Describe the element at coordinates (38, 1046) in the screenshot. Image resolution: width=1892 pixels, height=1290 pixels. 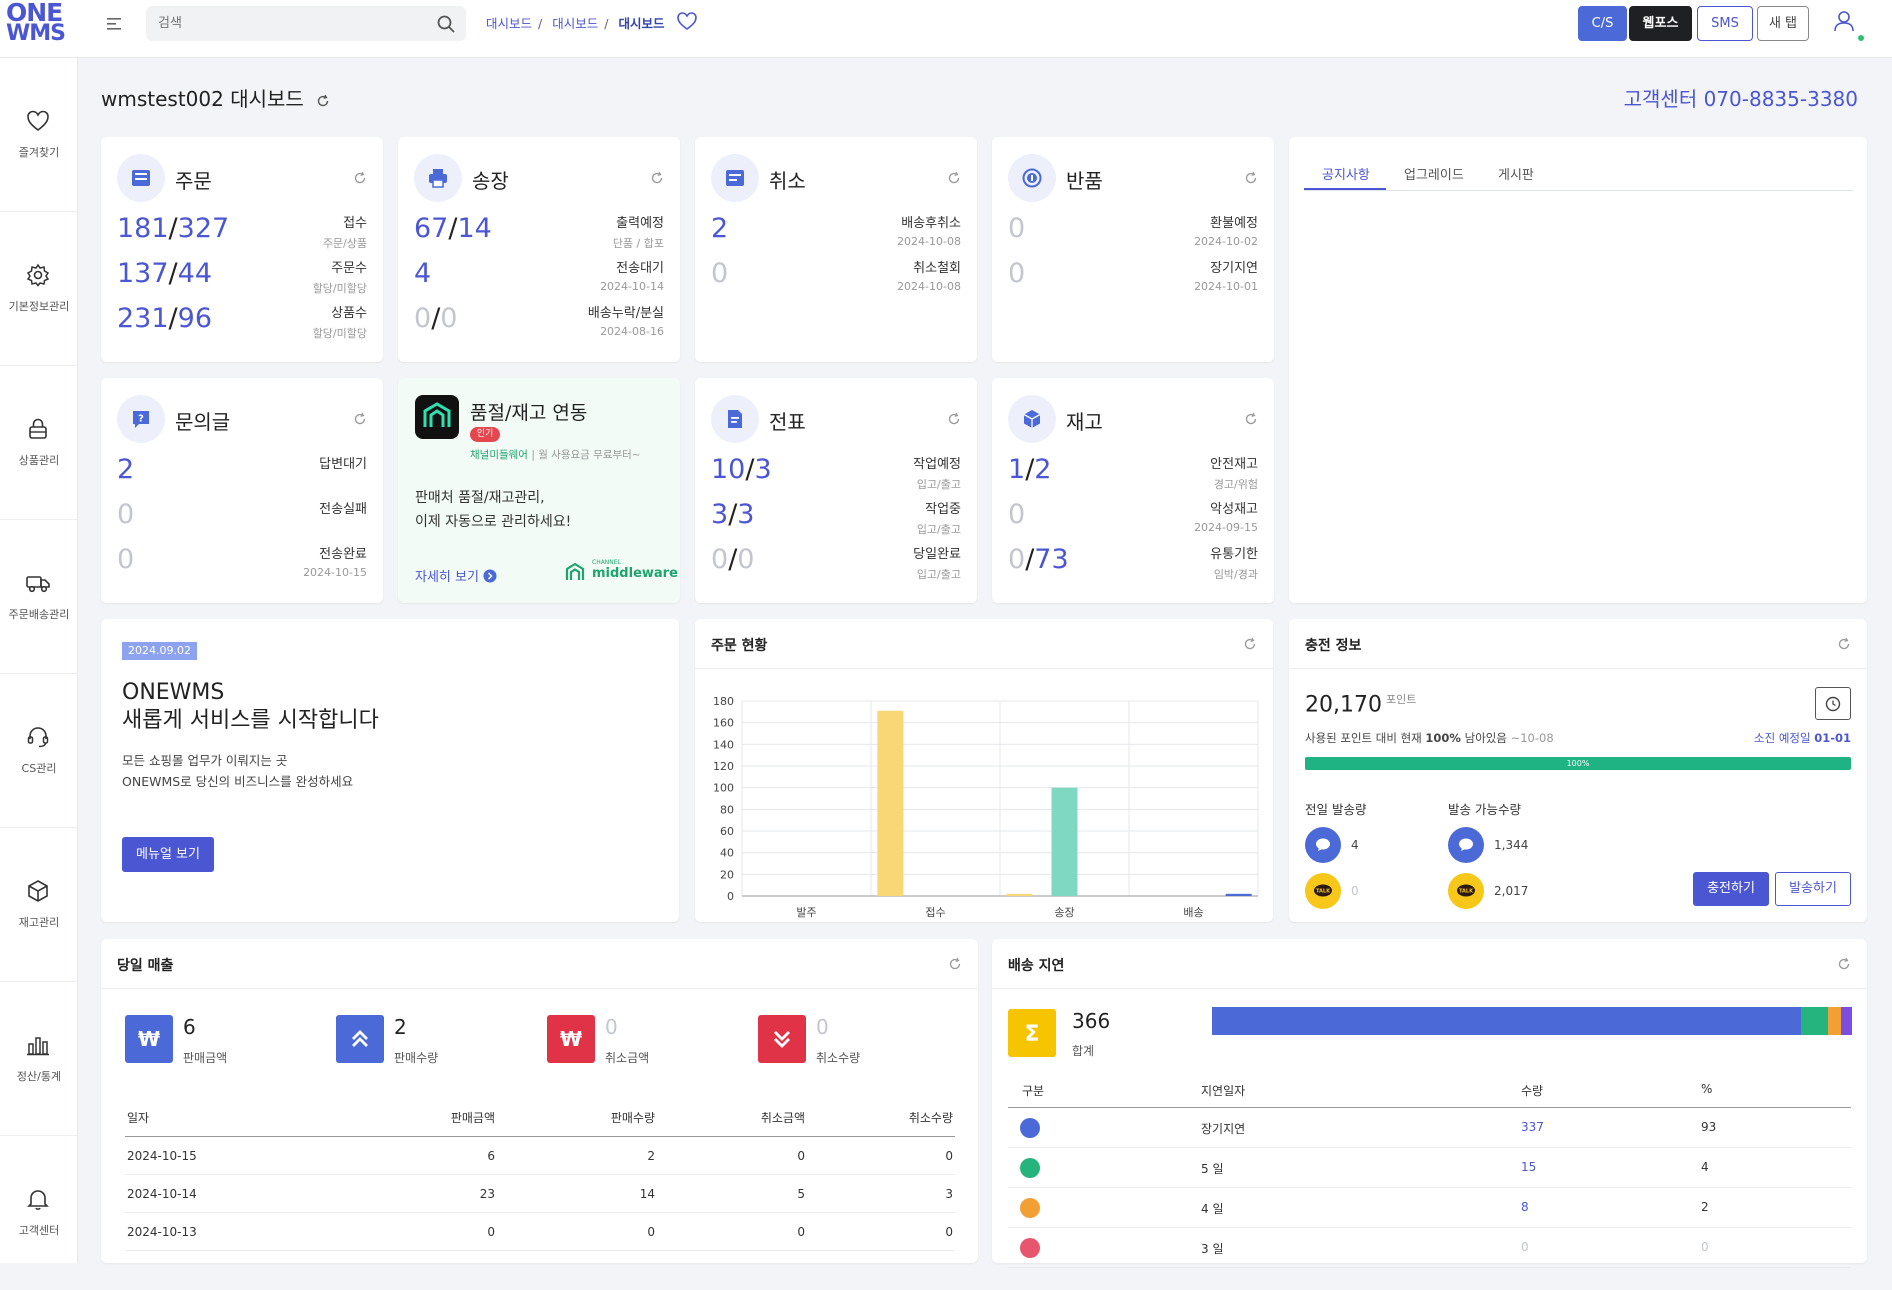
I see `bar-chart-icon` at that location.